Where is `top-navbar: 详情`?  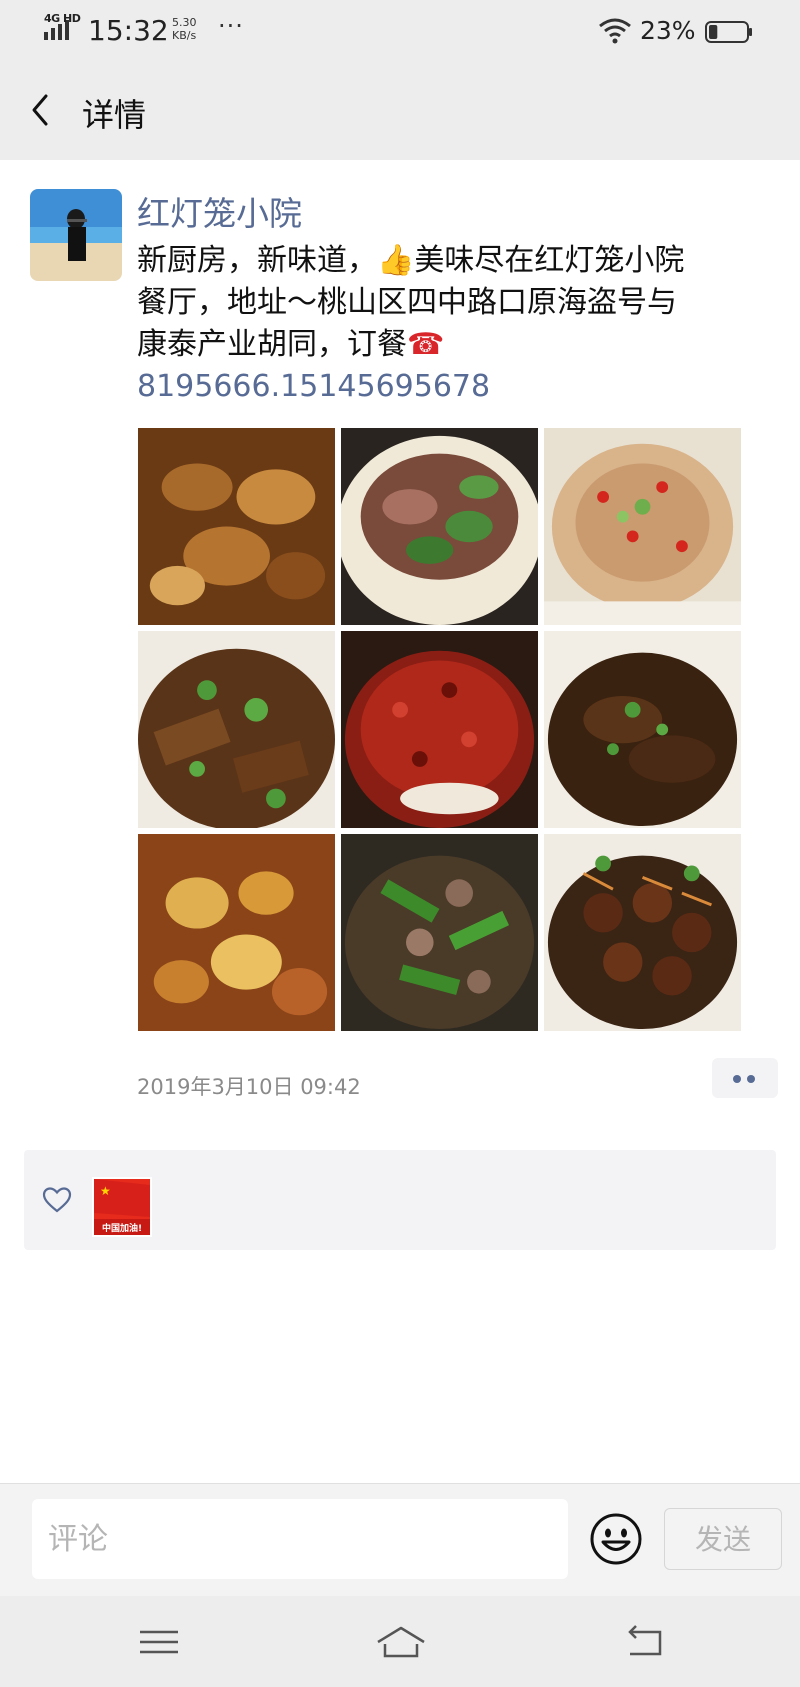
top-navbar: 详情 is located at coordinates (400, 112).